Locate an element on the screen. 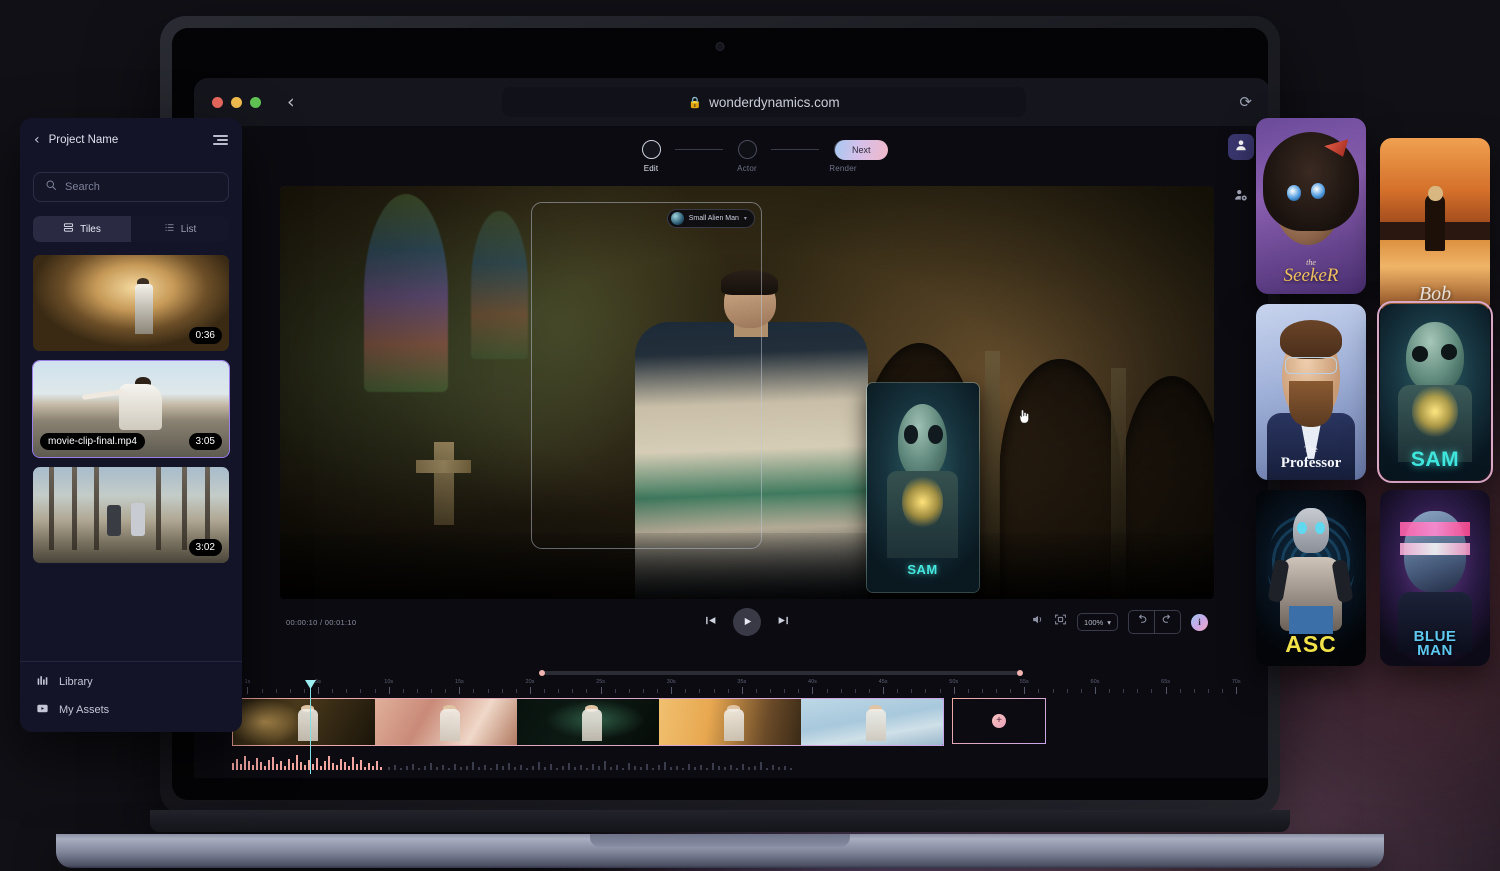  search-input is located at coordinates (141, 187).